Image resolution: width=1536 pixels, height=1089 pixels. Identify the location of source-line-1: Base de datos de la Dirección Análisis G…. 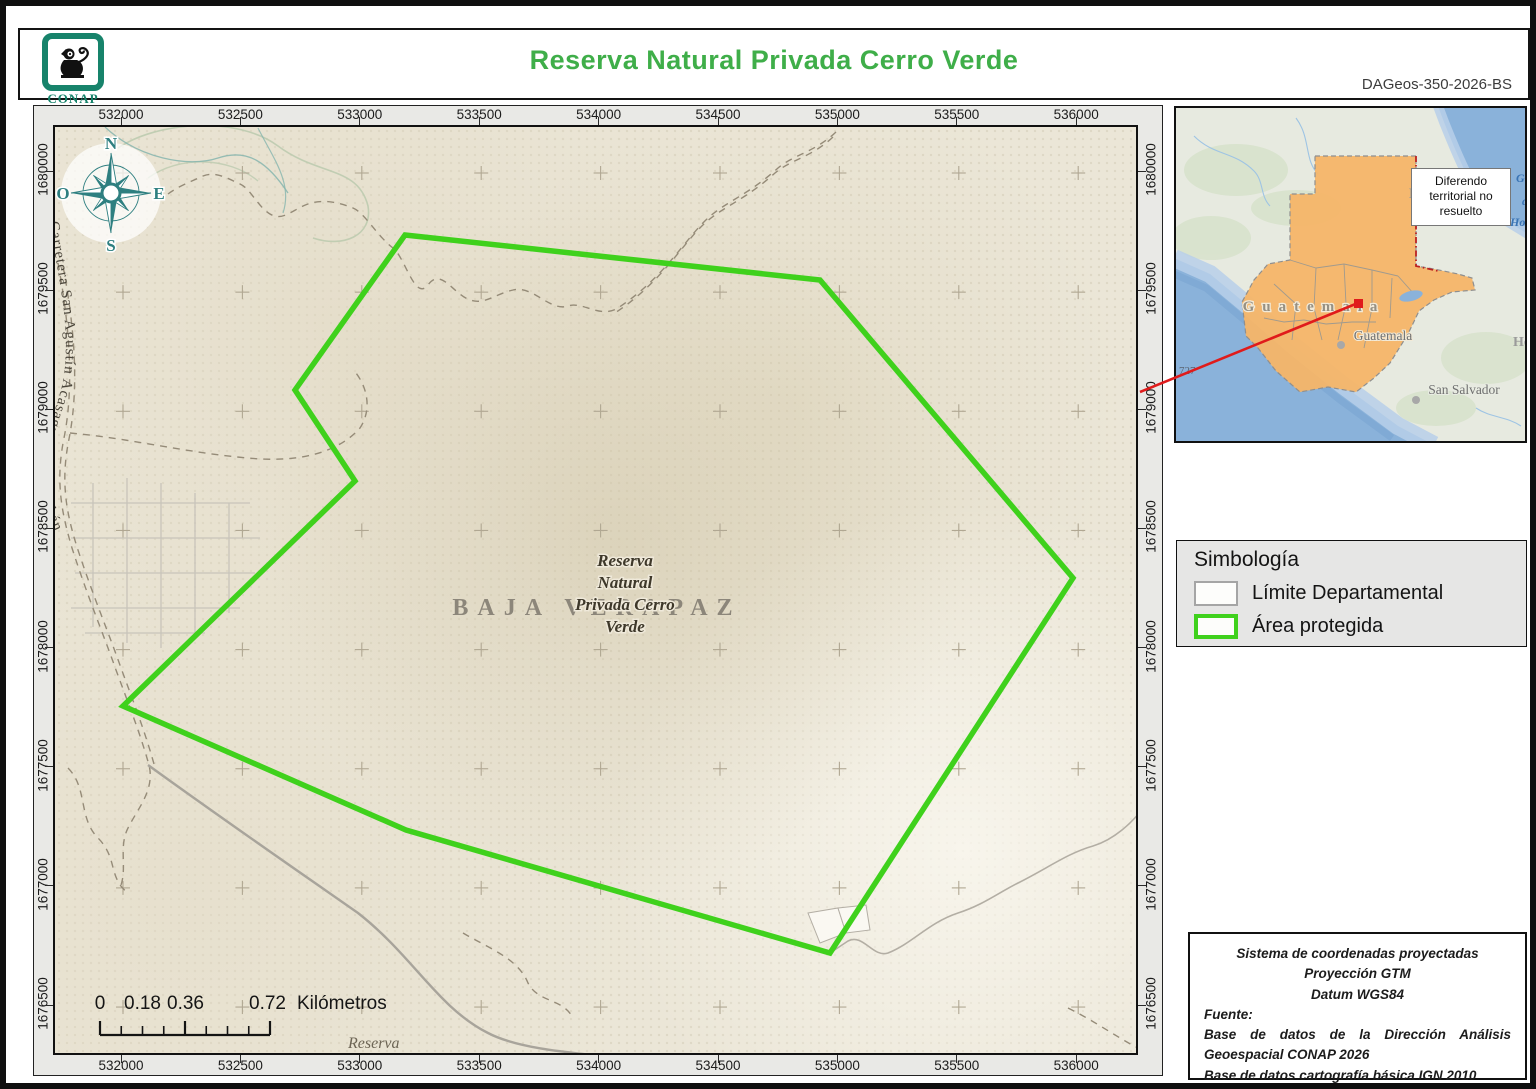
(1357, 1045).